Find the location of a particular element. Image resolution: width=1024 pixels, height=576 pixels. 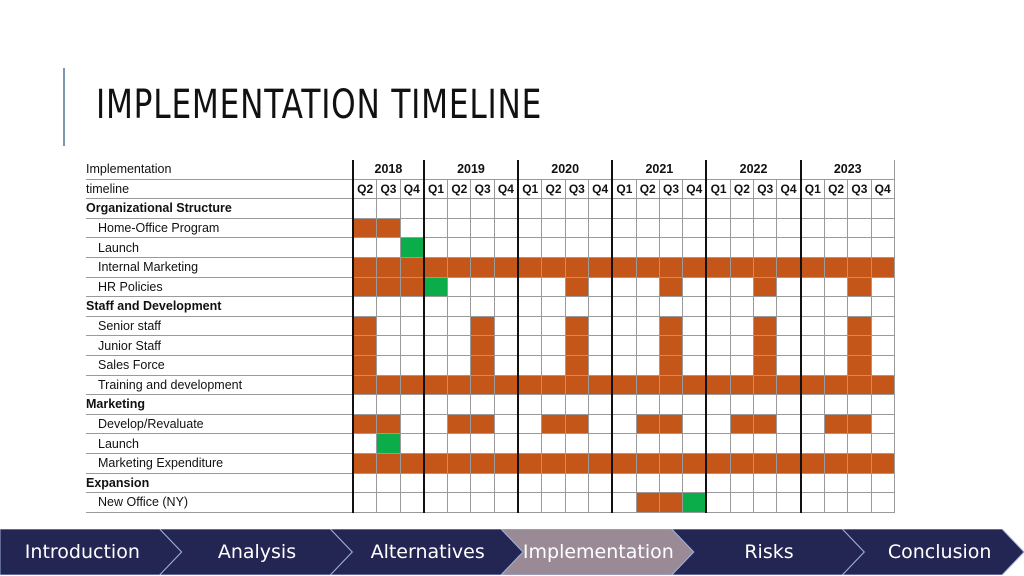

nav-item-introduction: Introduction is located at coordinates (82, 552).